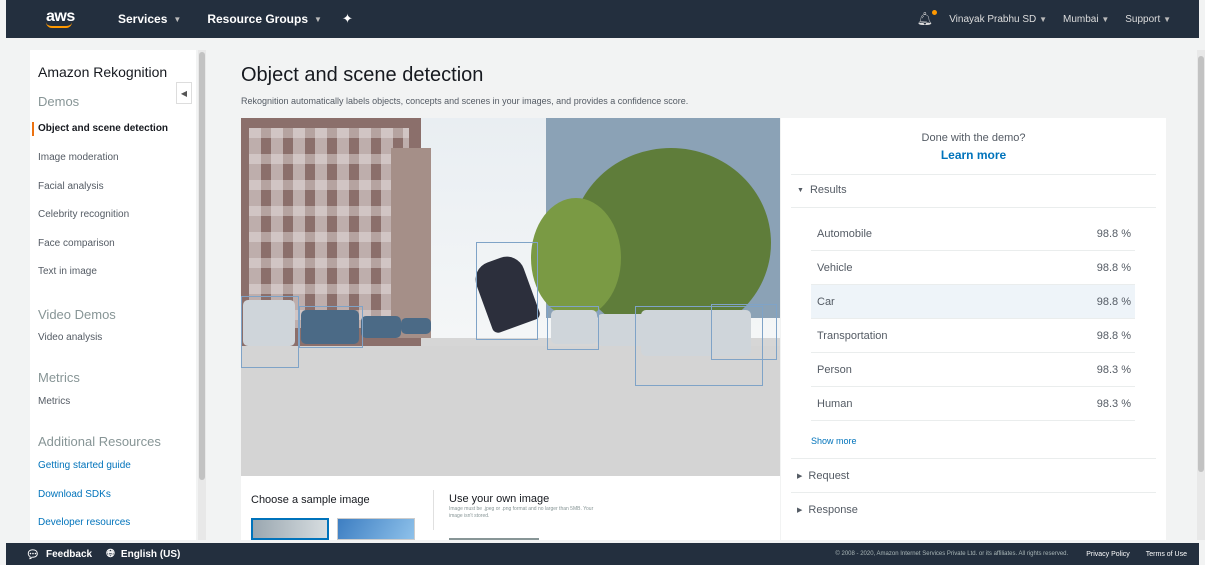  What do you see at coordinates (83, 214) in the screenshot?
I see `sidebar-item-celebrity-recognition: Celebrity recognition` at bounding box center [83, 214].